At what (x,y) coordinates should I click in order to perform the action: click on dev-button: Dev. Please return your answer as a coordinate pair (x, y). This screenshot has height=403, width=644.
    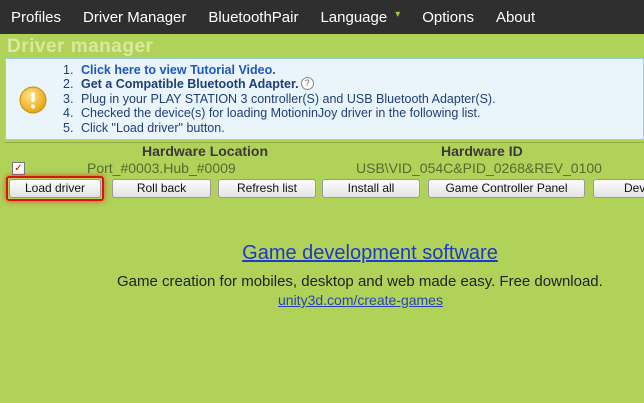
    Looking at the image, I should click on (618, 188).